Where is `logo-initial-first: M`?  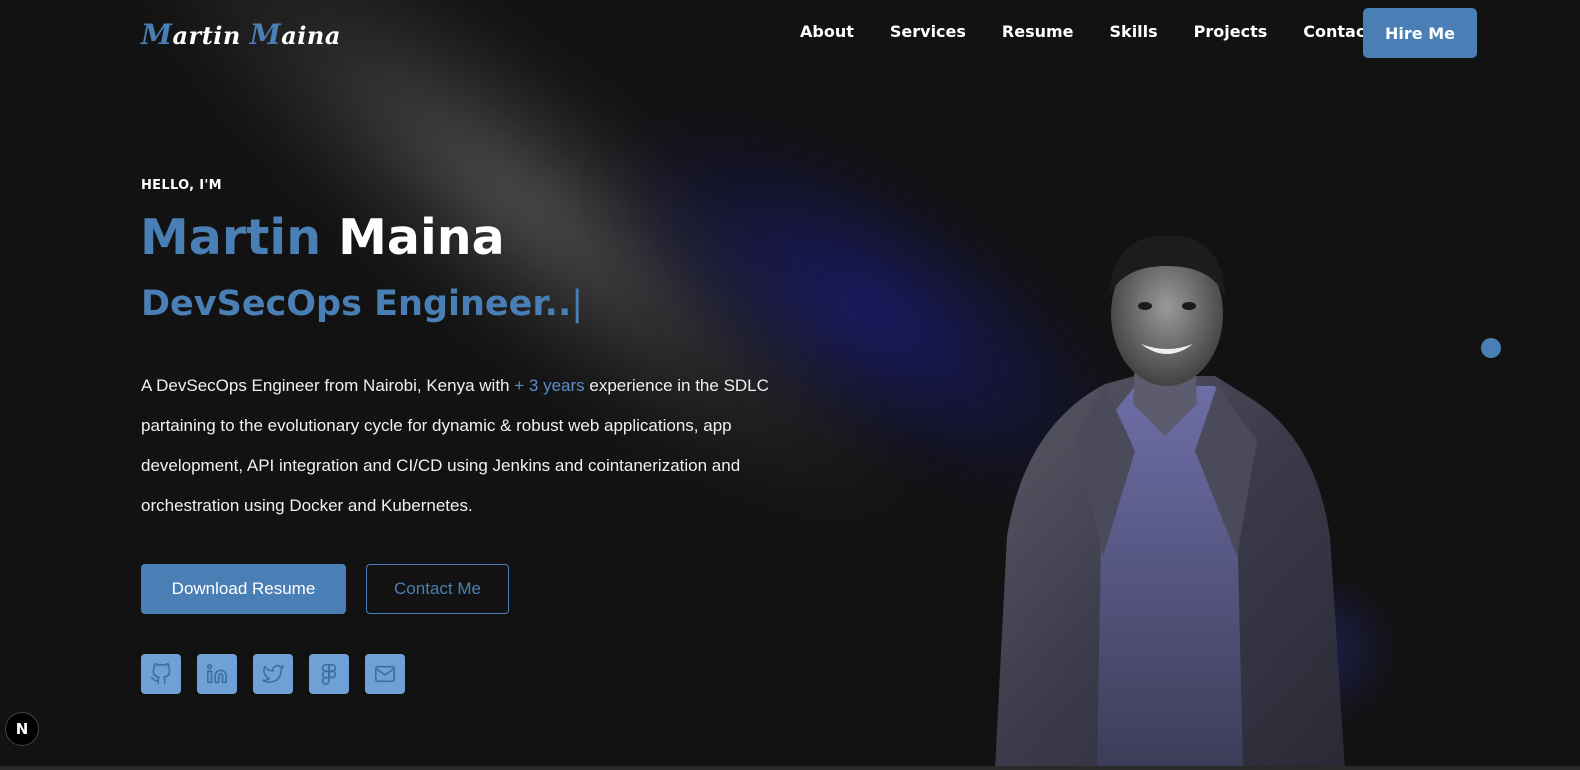
logo-initial-first: M is located at coordinates (157, 34).